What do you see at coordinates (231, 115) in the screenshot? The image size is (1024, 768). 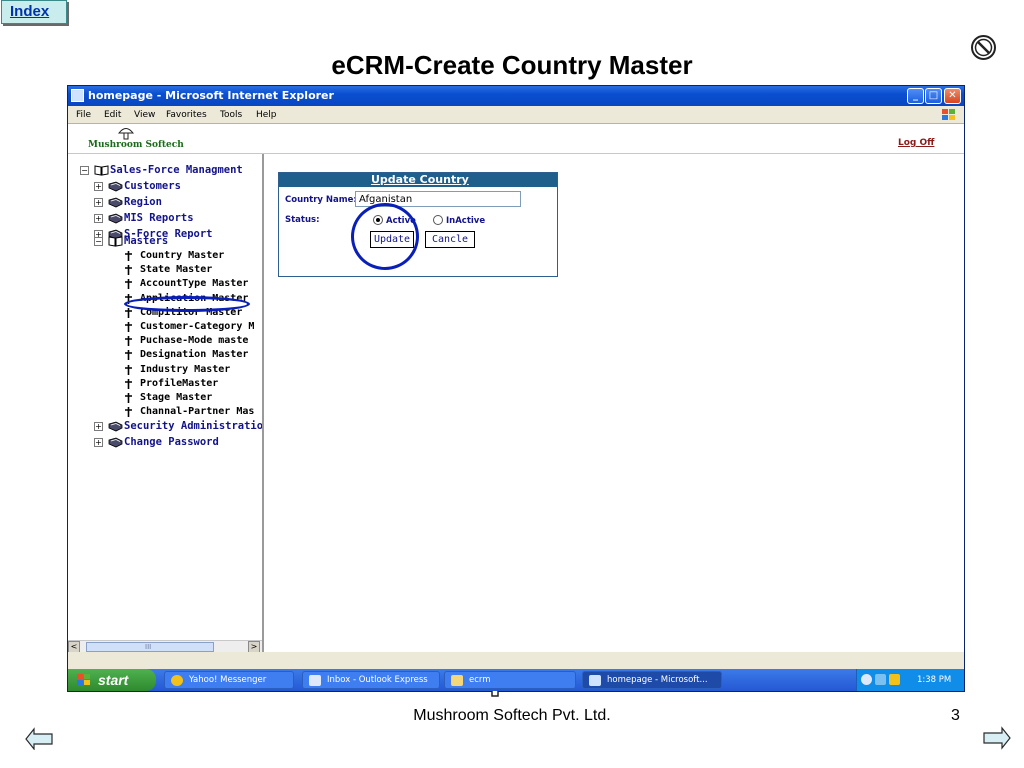 I see `menu-tools: Tools` at bounding box center [231, 115].